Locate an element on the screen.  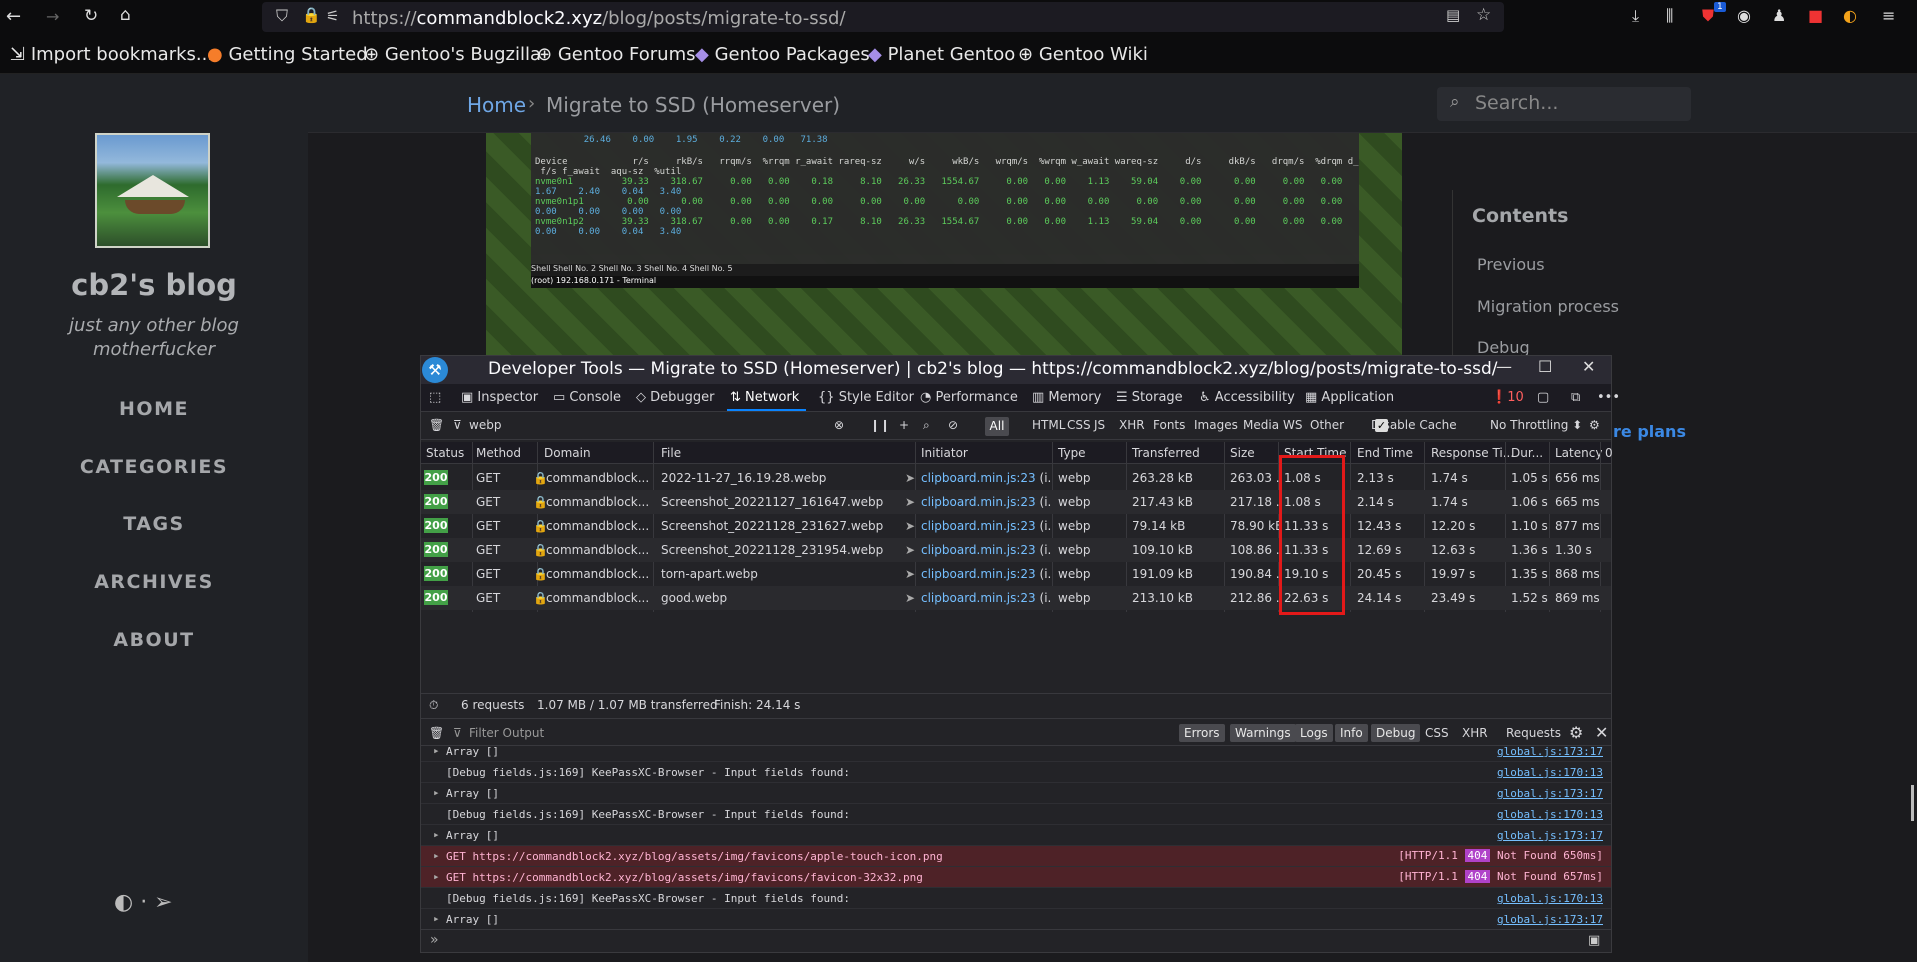
console-input is located at coordinates (1016, 941).